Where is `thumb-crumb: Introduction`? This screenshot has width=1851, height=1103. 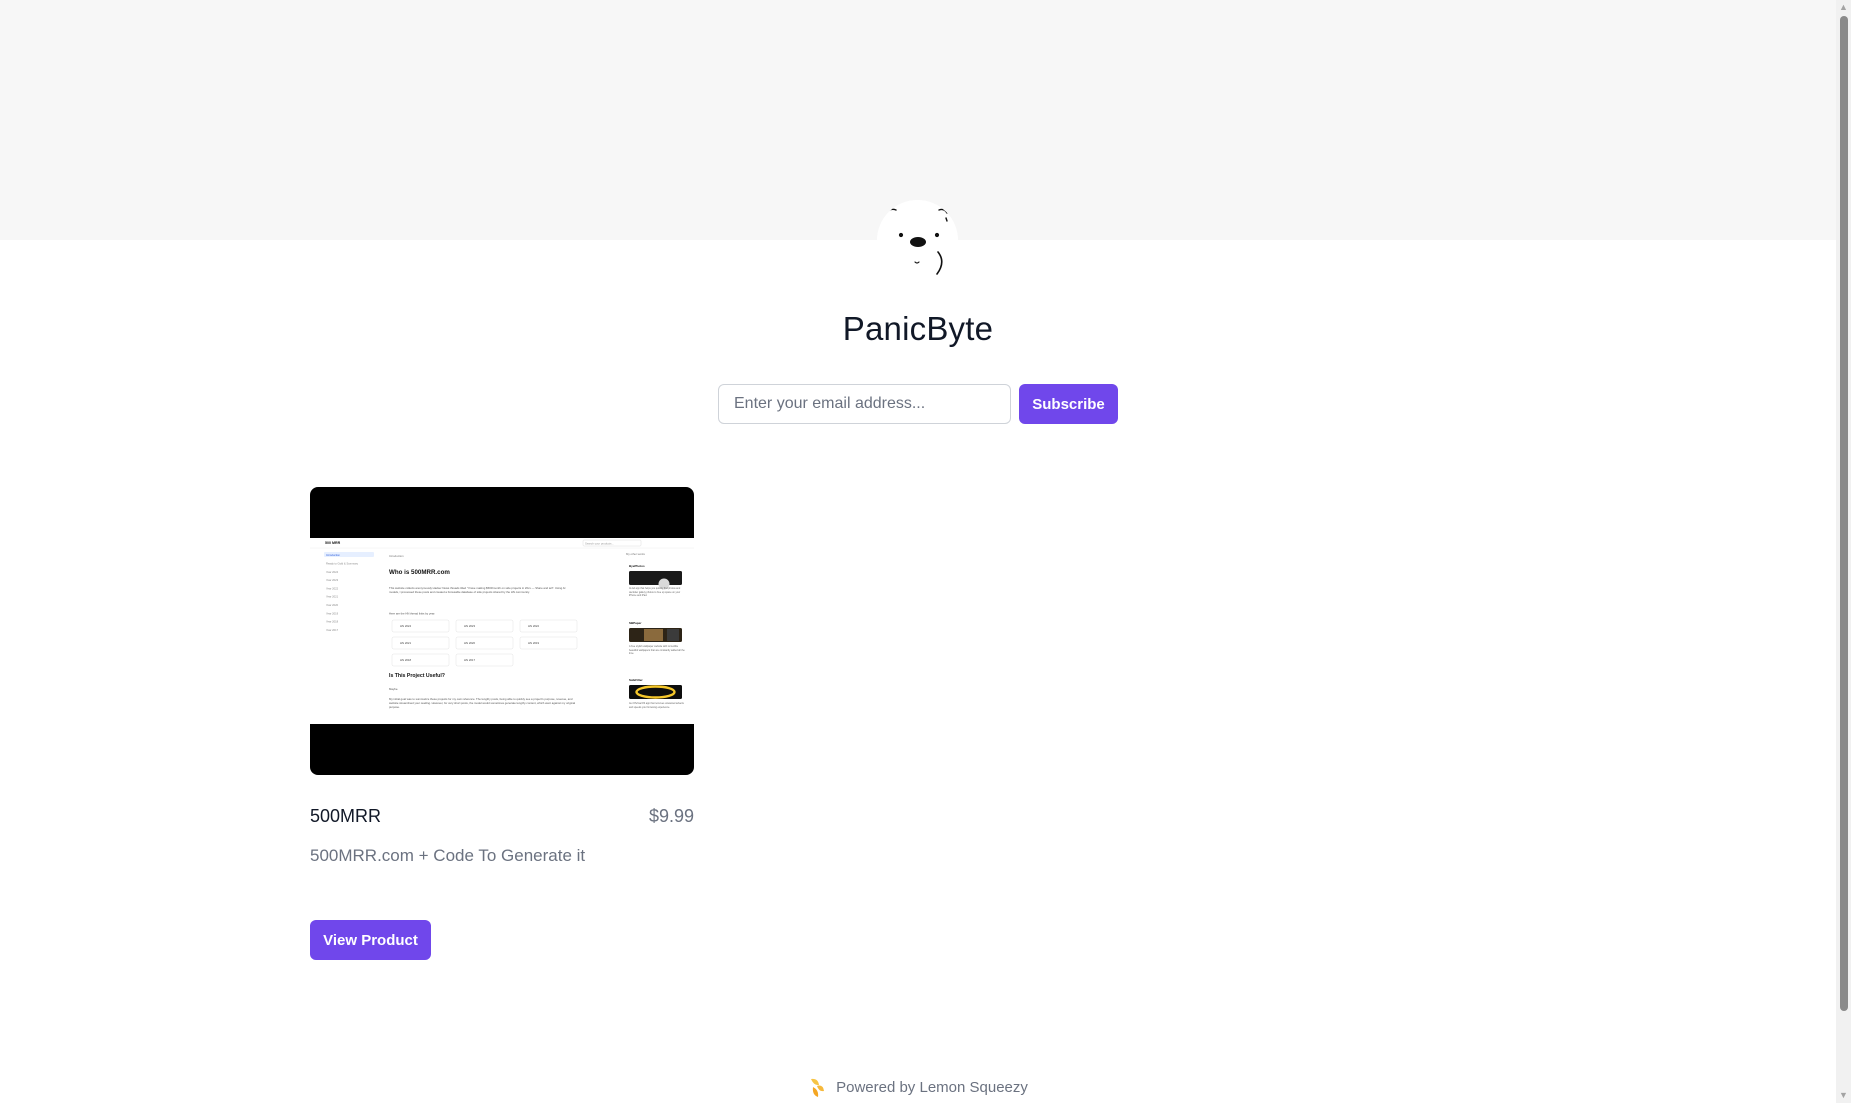 thumb-crumb: Introduction is located at coordinates (396, 556).